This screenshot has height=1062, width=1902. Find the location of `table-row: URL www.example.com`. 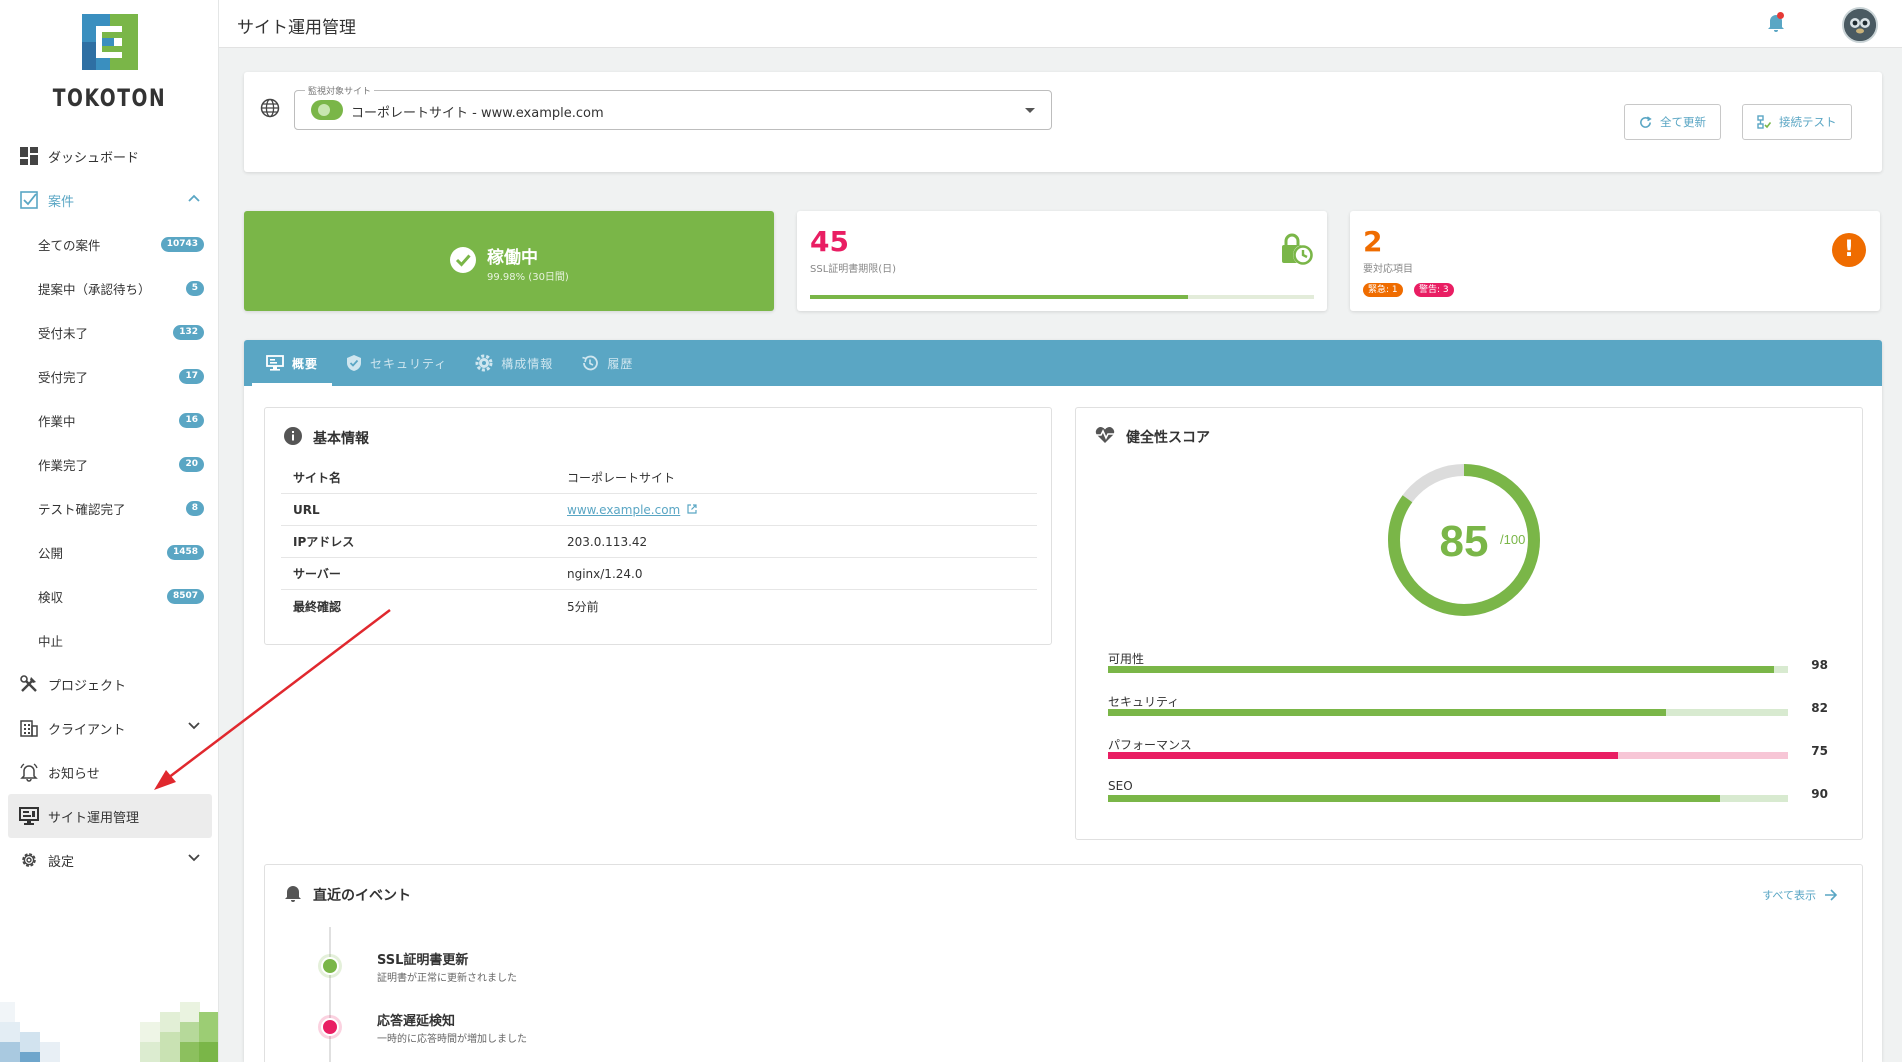

table-row: URL www.example.com is located at coordinates (659, 510).